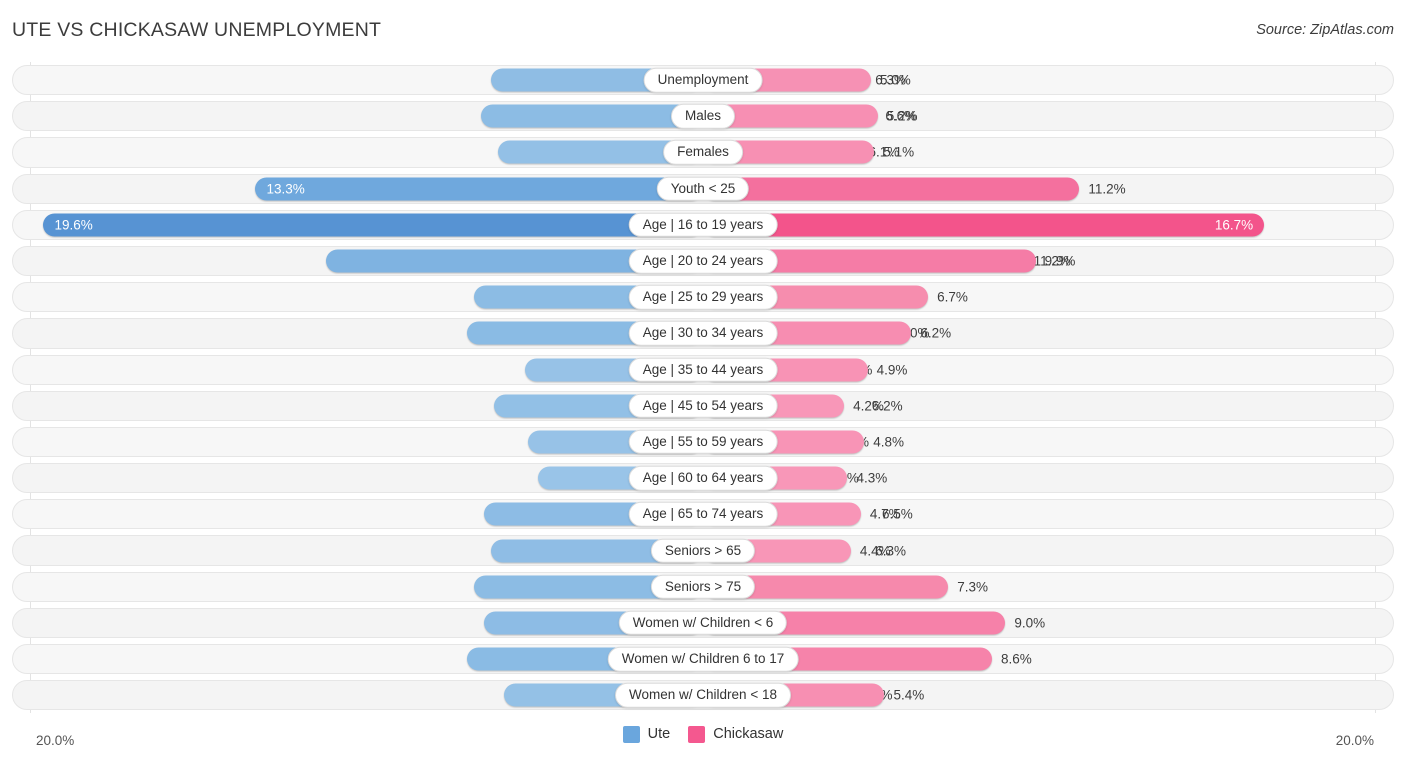 The width and height of the screenshot is (1406, 757). Describe the element at coordinates (646, 734) in the screenshot. I see `legend-item: Ute` at that location.